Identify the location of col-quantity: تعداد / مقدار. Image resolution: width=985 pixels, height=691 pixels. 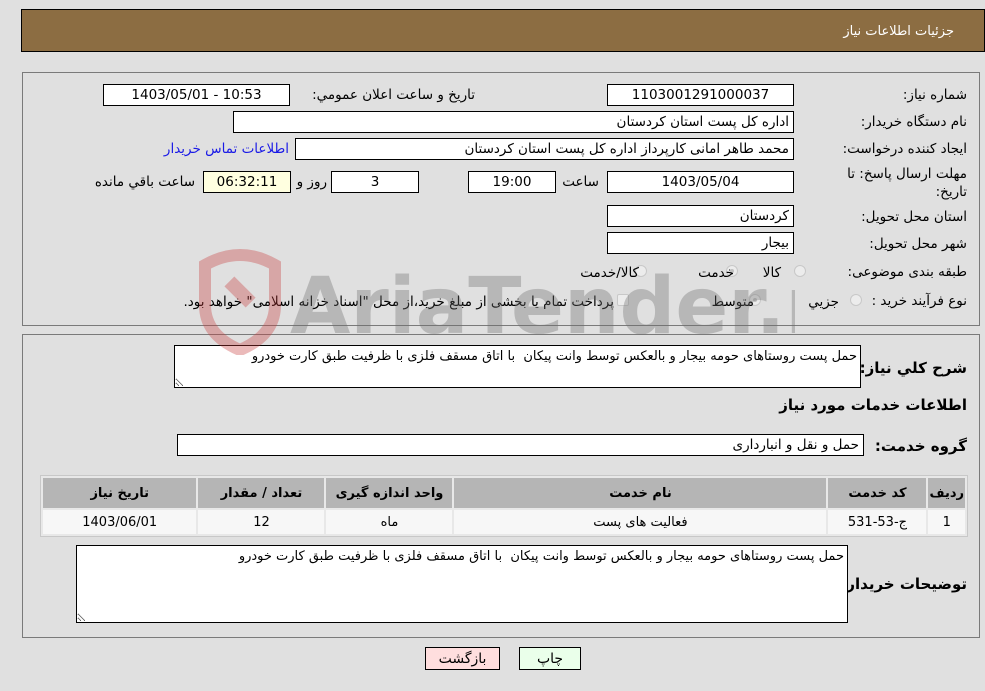
(261, 493).